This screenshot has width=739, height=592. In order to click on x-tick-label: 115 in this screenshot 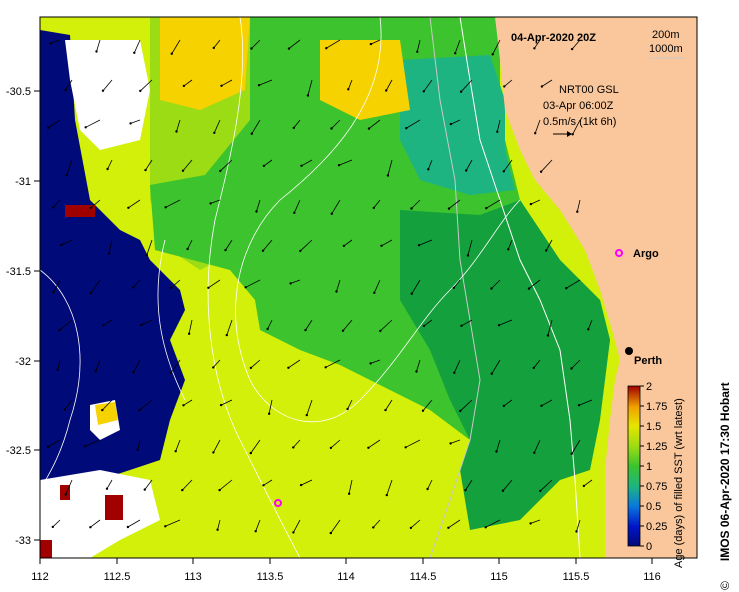, I will do `click(499, 577)`.